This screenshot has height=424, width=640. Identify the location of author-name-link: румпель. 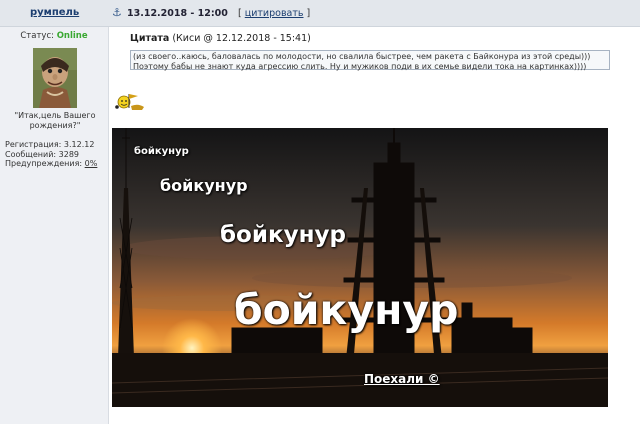
(54, 12).